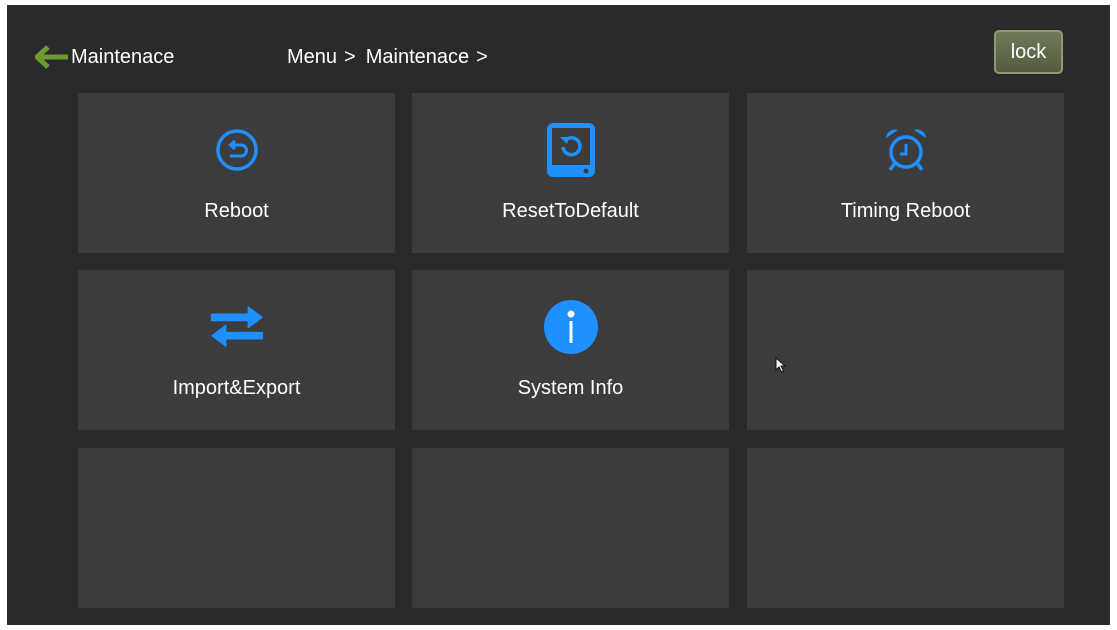  Describe the element at coordinates (905, 211) in the screenshot. I see `tile-label: Timing Reboot` at that location.